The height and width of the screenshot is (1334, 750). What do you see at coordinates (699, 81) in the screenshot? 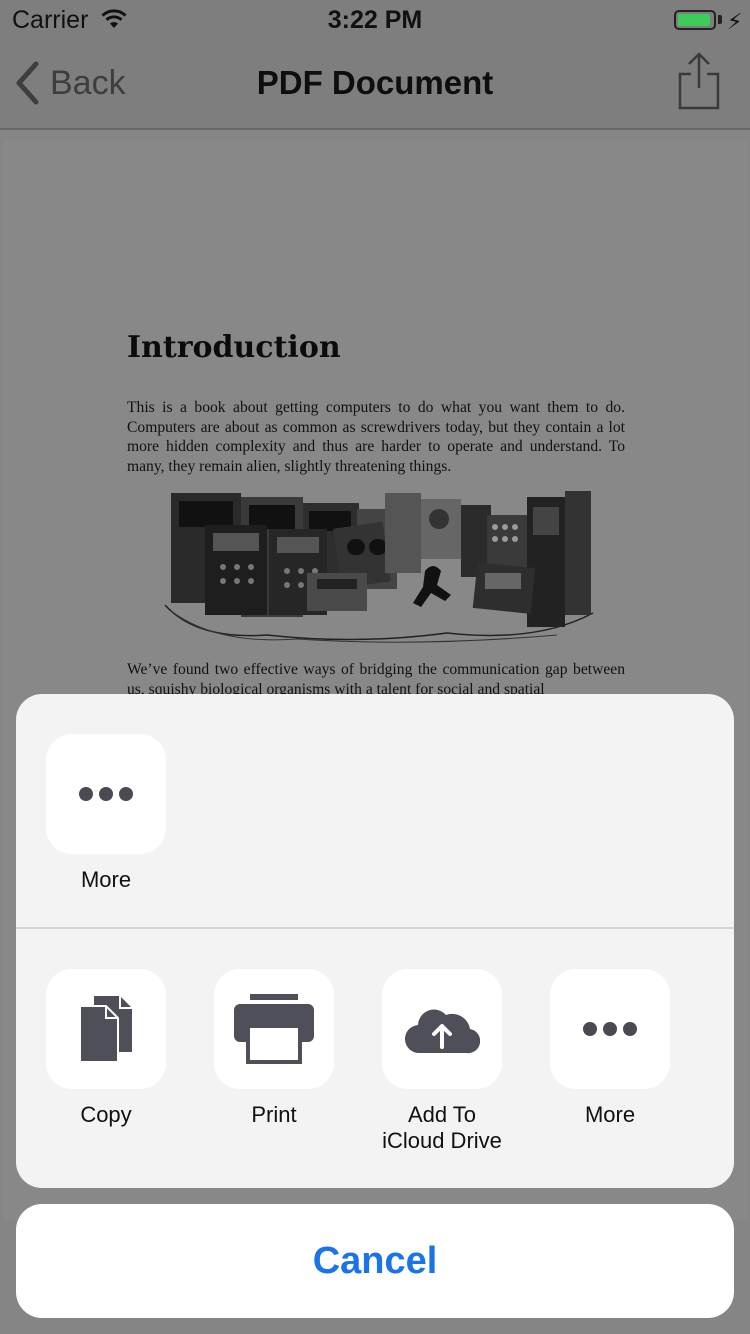
I see `share-icon` at bounding box center [699, 81].